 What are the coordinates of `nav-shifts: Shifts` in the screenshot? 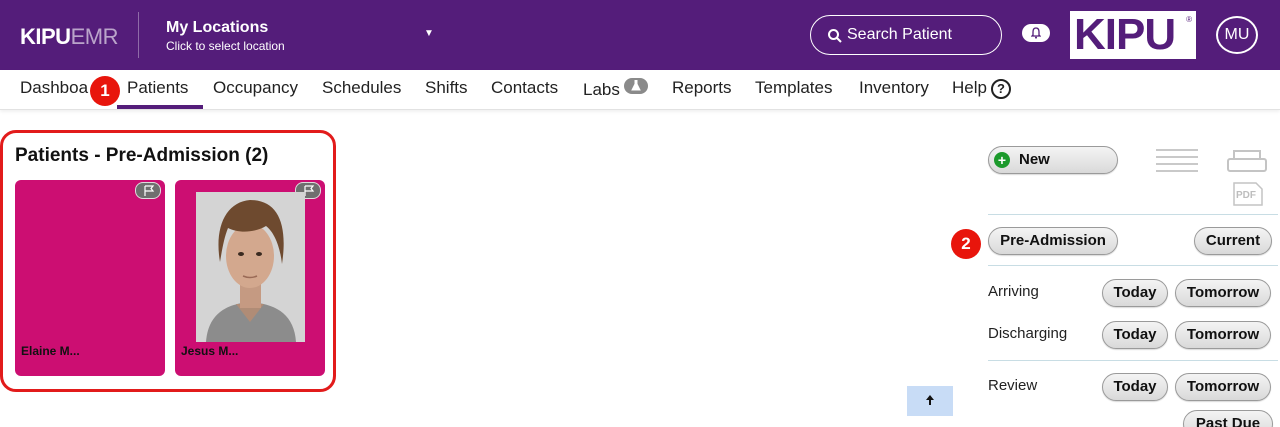 It's located at (446, 88).